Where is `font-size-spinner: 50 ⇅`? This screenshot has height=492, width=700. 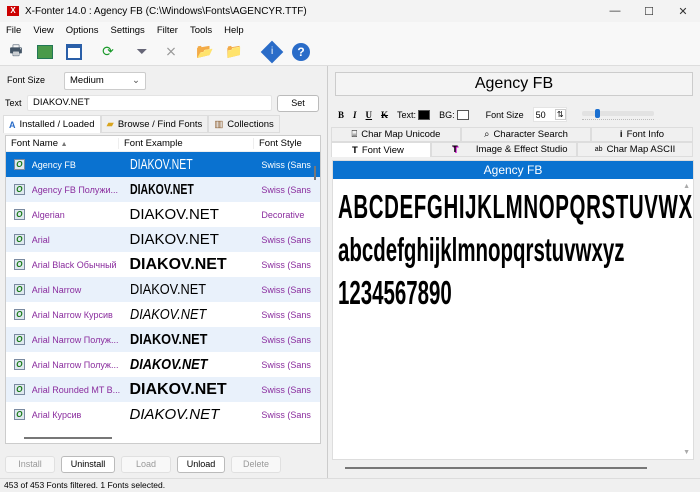
font-size-spinner: 50 ⇅ is located at coordinates (549, 114).